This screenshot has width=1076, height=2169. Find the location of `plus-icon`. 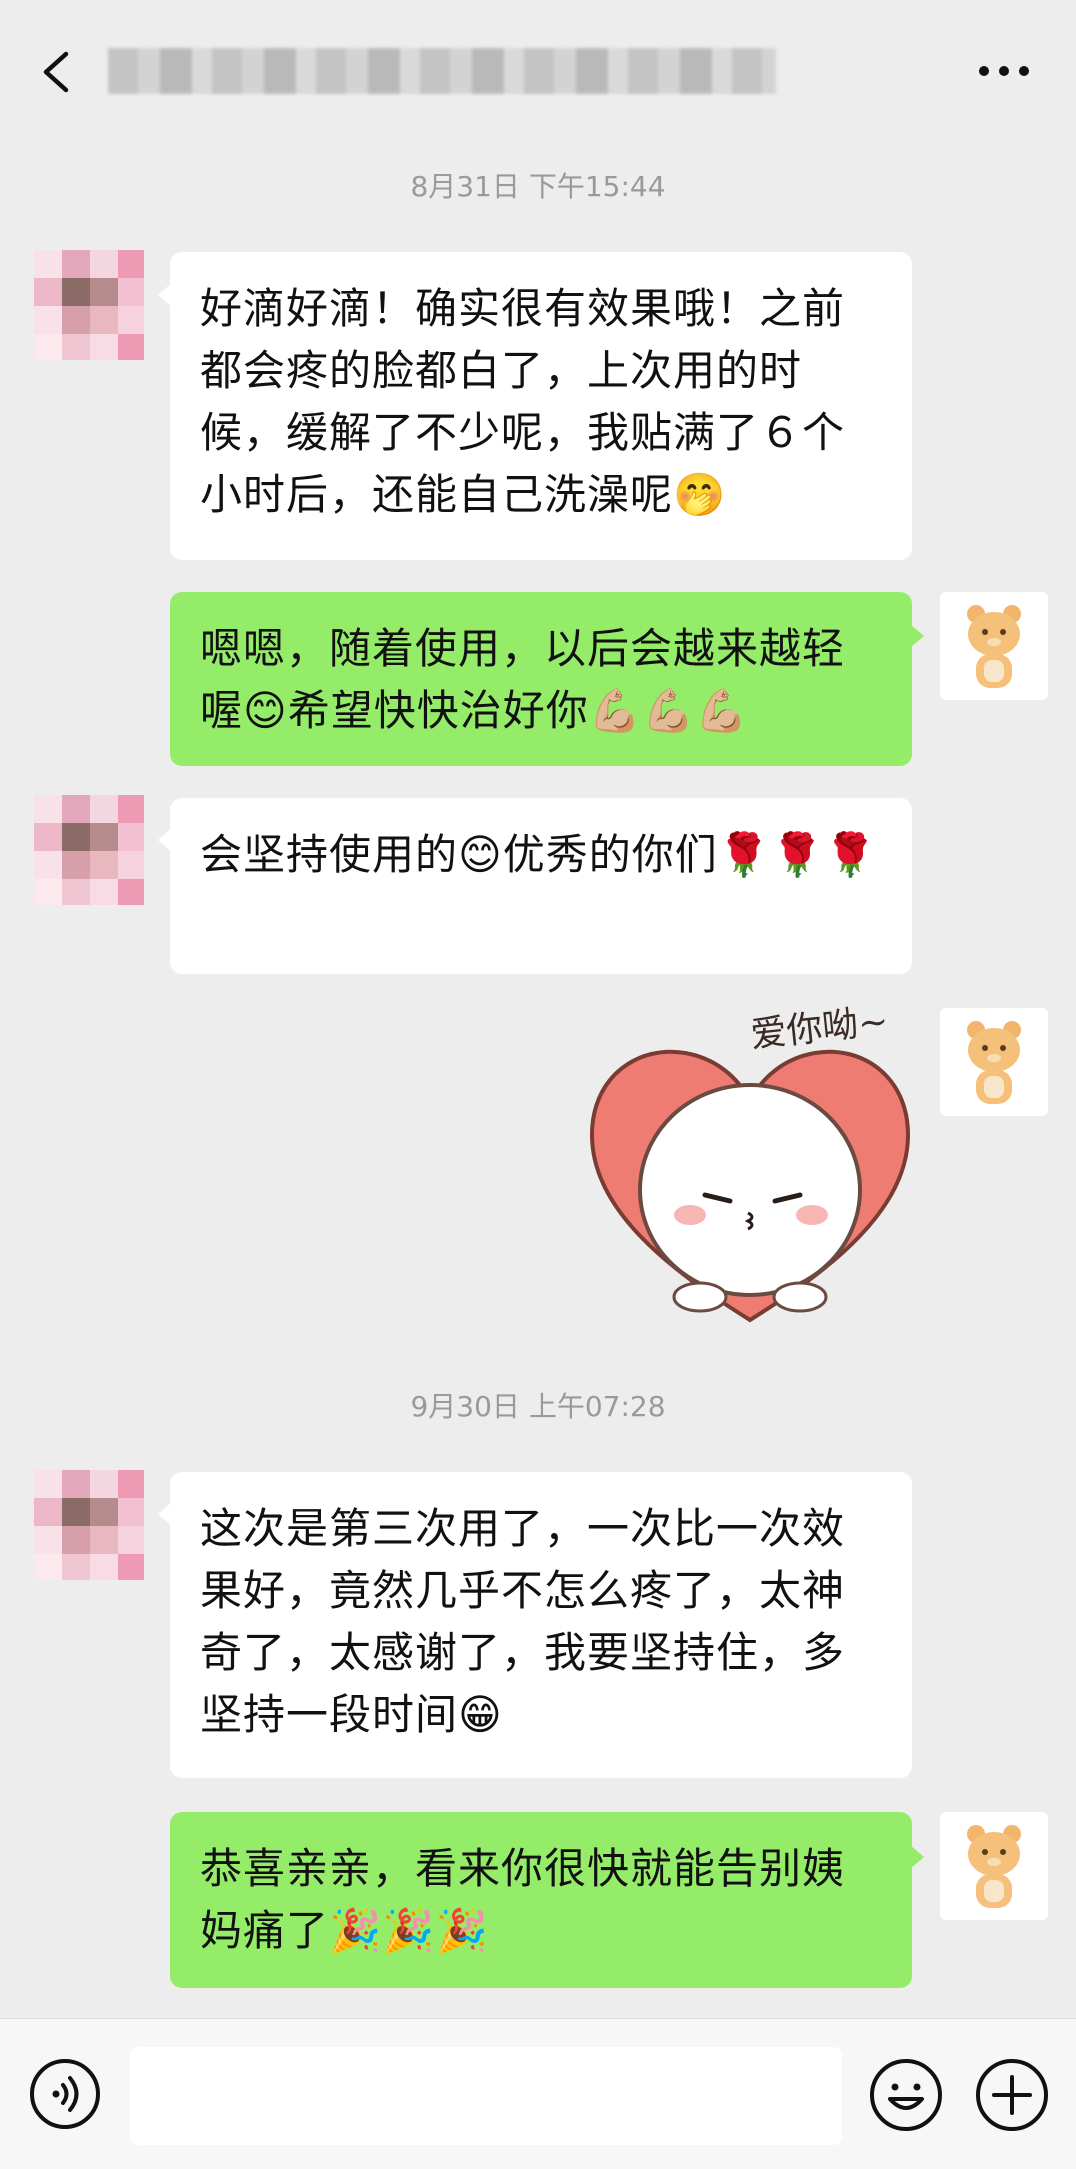

plus-icon is located at coordinates (1012, 2095).